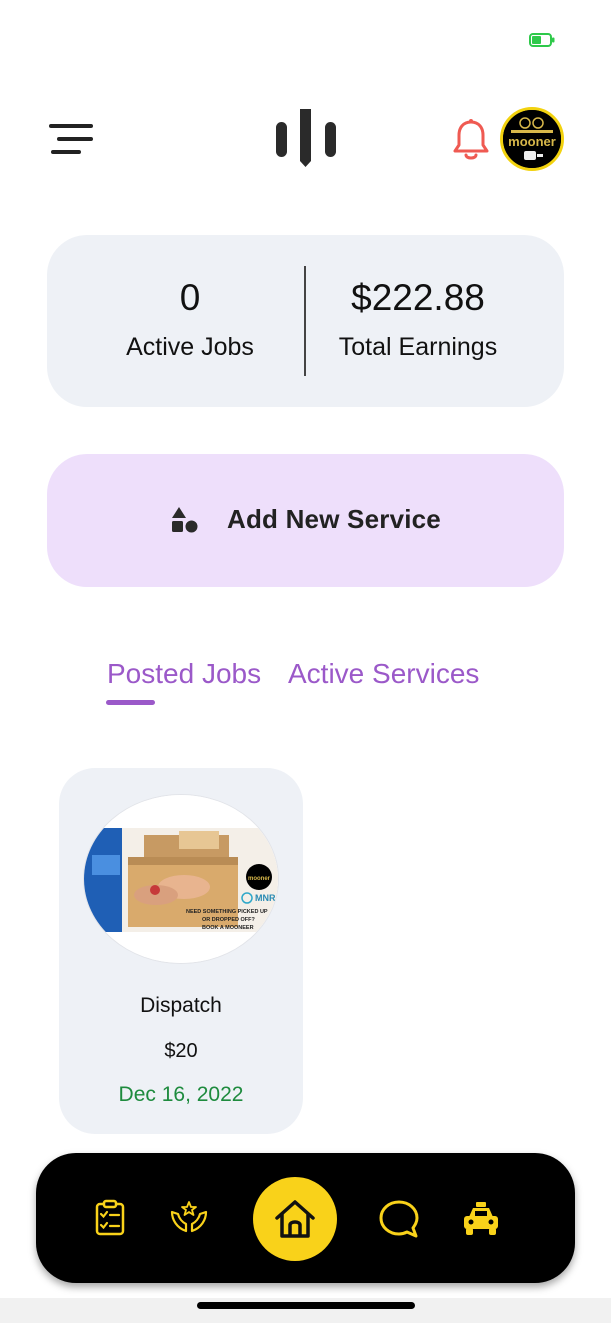  I want to click on active-jobs-label: Active Jobs, so click(190, 347).